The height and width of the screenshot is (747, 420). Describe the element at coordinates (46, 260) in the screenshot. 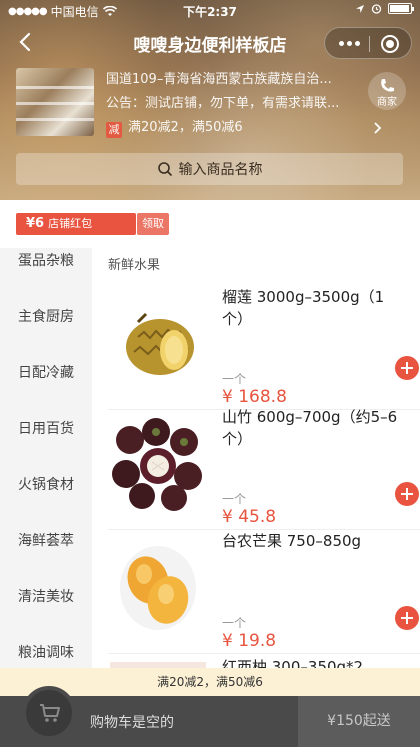

I see `category-item: 蛋品杂粮` at that location.